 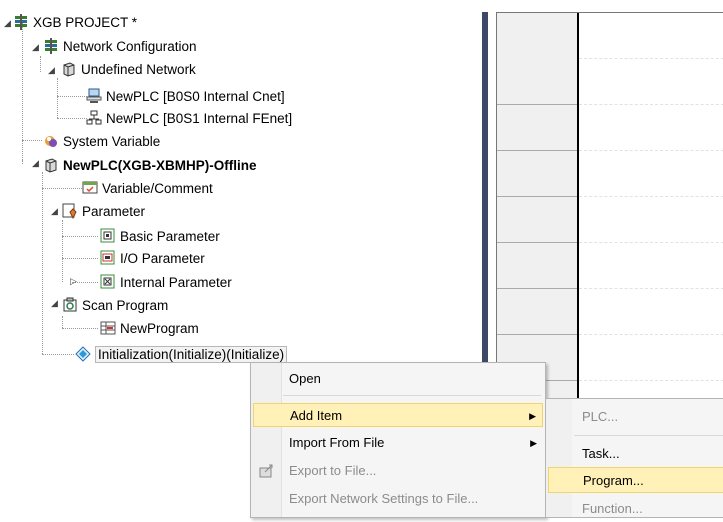 I want to click on internal-parameter-icon, so click(x=108, y=282).